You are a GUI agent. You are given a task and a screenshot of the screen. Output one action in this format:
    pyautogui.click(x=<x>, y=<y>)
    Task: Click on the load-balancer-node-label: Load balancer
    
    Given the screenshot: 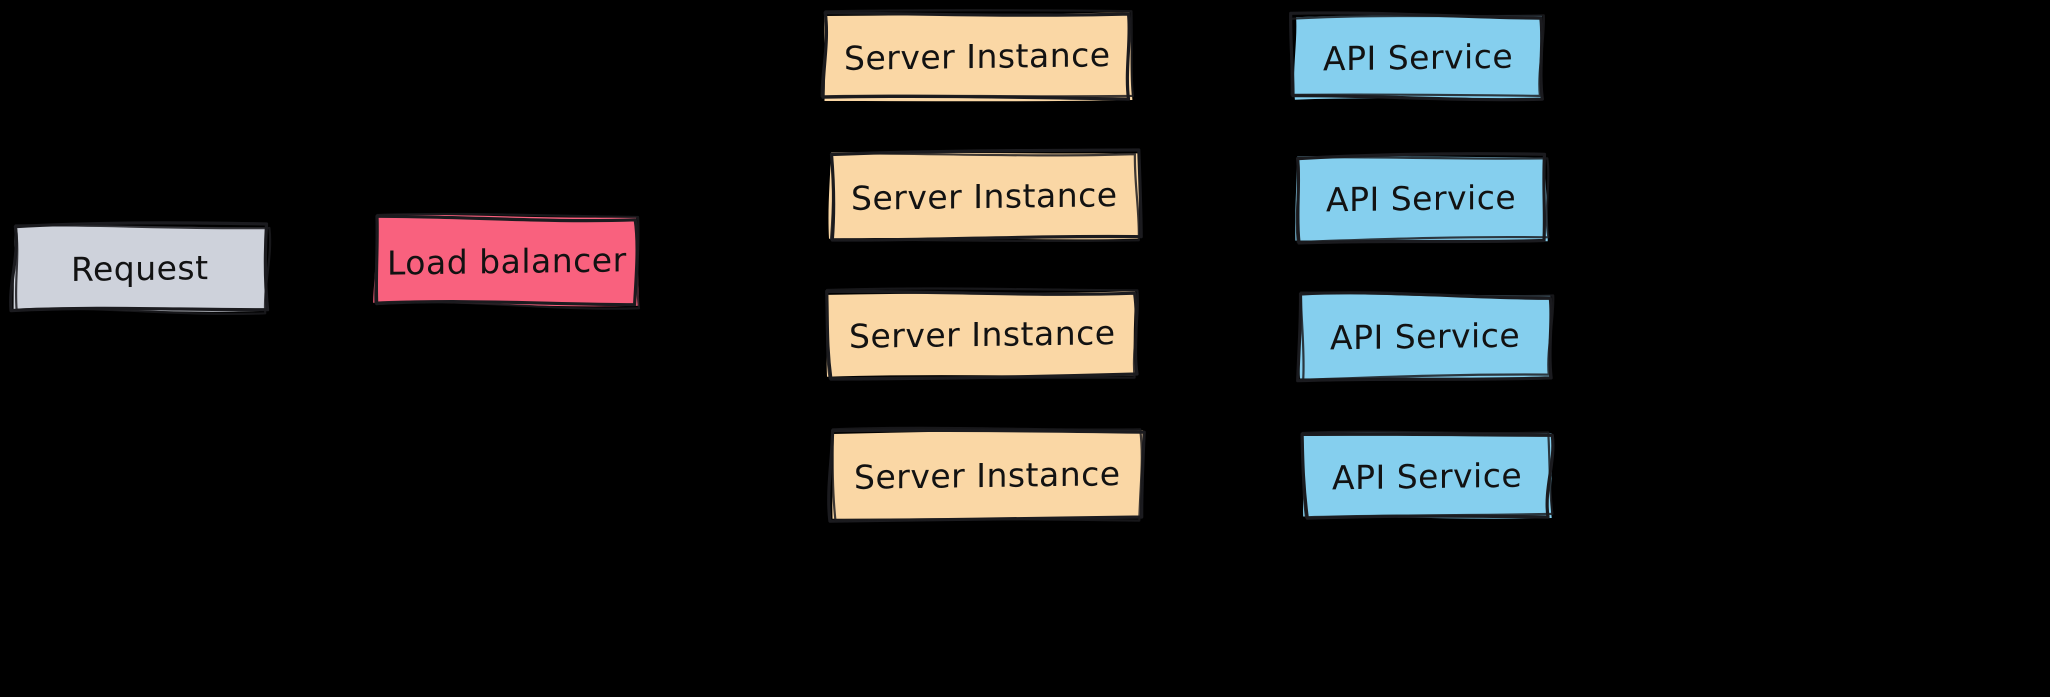 What is the action you would take?
    pyautogui.click(x=506, y=261)
    